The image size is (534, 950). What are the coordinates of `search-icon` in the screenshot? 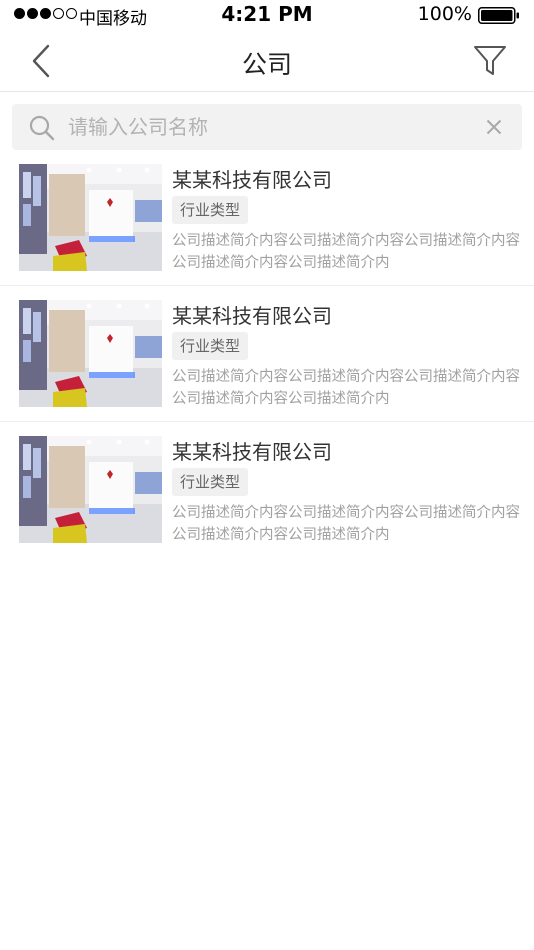 It's located at (42, 128).